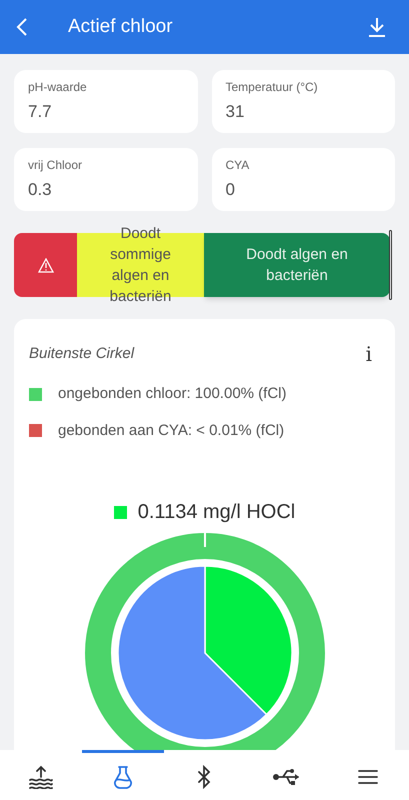 Image resolution: width=409 pixels, height=800 pixels. What do you see at coordinates (390, 265) in the screenshot?
I see `scroll-indicator` at bounding box center [390, 265].